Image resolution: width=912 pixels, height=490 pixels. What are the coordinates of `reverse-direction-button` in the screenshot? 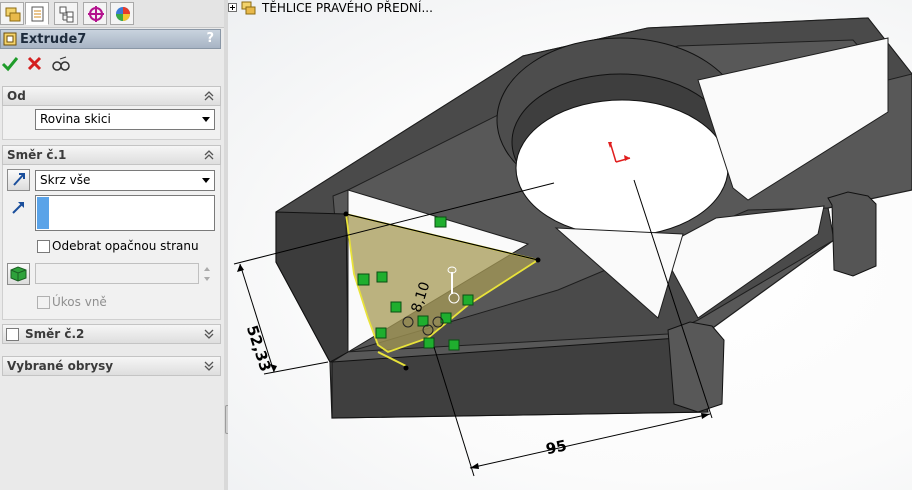 It's located at (18, 180).